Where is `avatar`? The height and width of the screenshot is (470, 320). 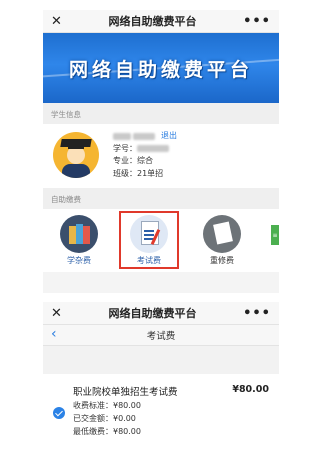 avatar is located at coordinates (76, 155).